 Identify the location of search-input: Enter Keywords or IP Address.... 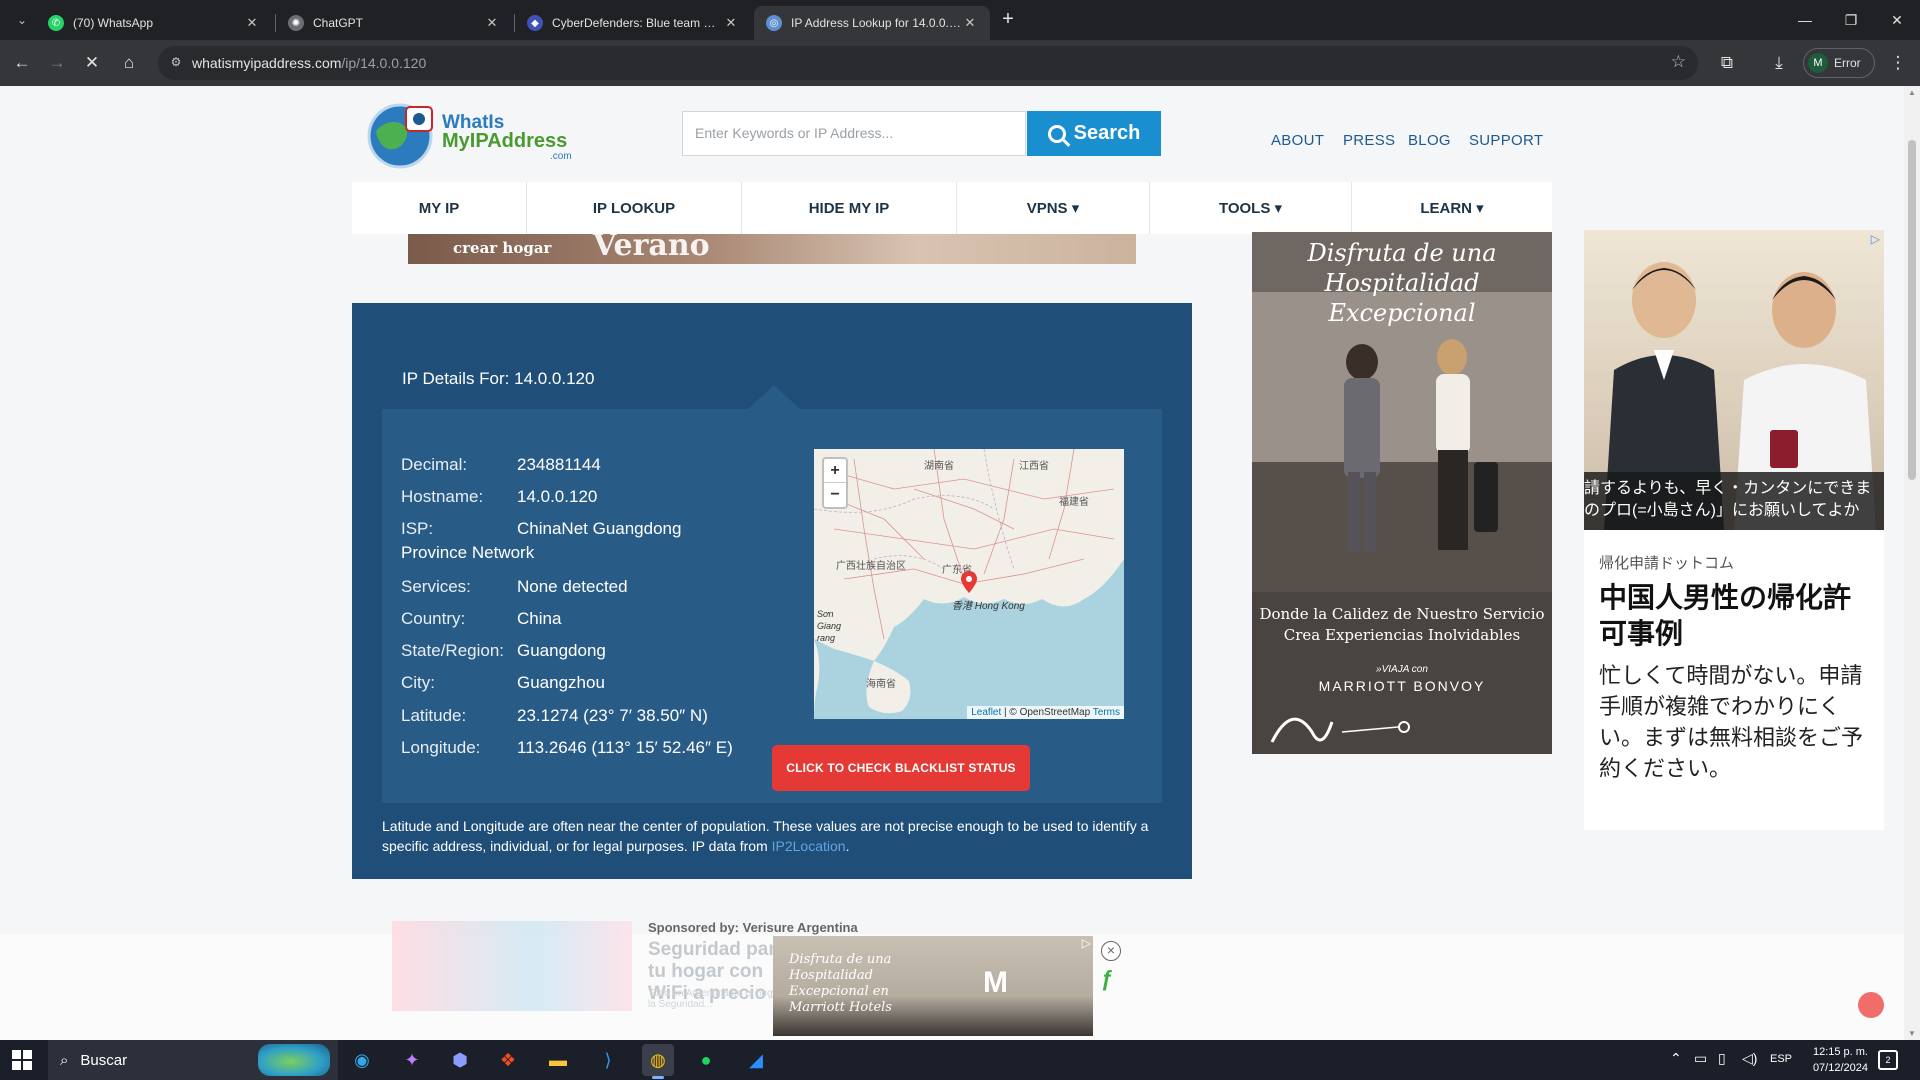
(854, 133).